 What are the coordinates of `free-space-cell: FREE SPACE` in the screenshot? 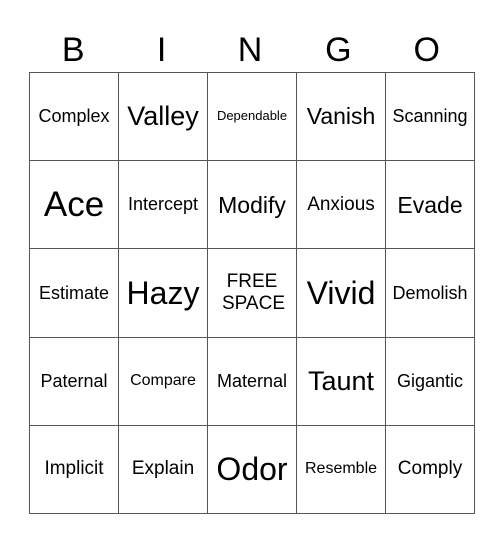 It's located at (252, 293).